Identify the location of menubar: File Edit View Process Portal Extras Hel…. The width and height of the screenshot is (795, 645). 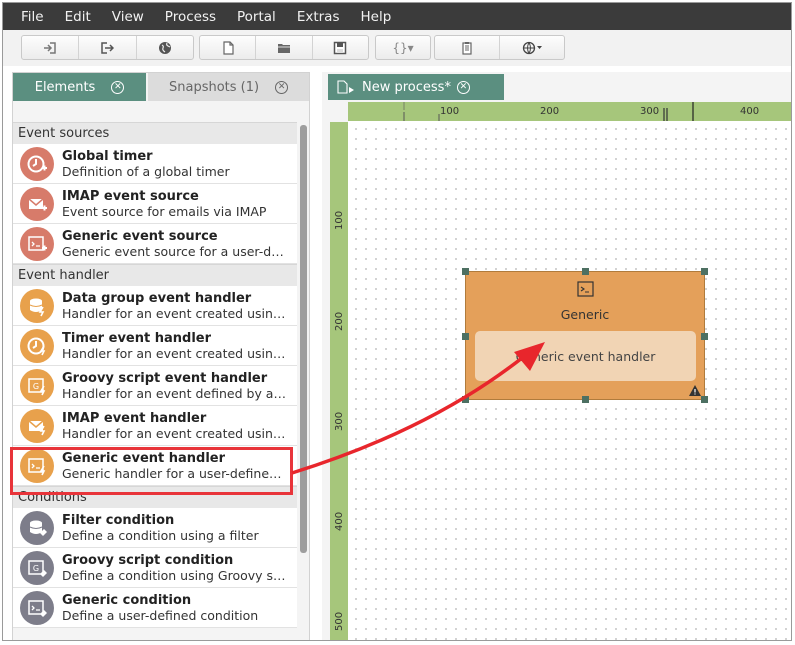
(397, 16).